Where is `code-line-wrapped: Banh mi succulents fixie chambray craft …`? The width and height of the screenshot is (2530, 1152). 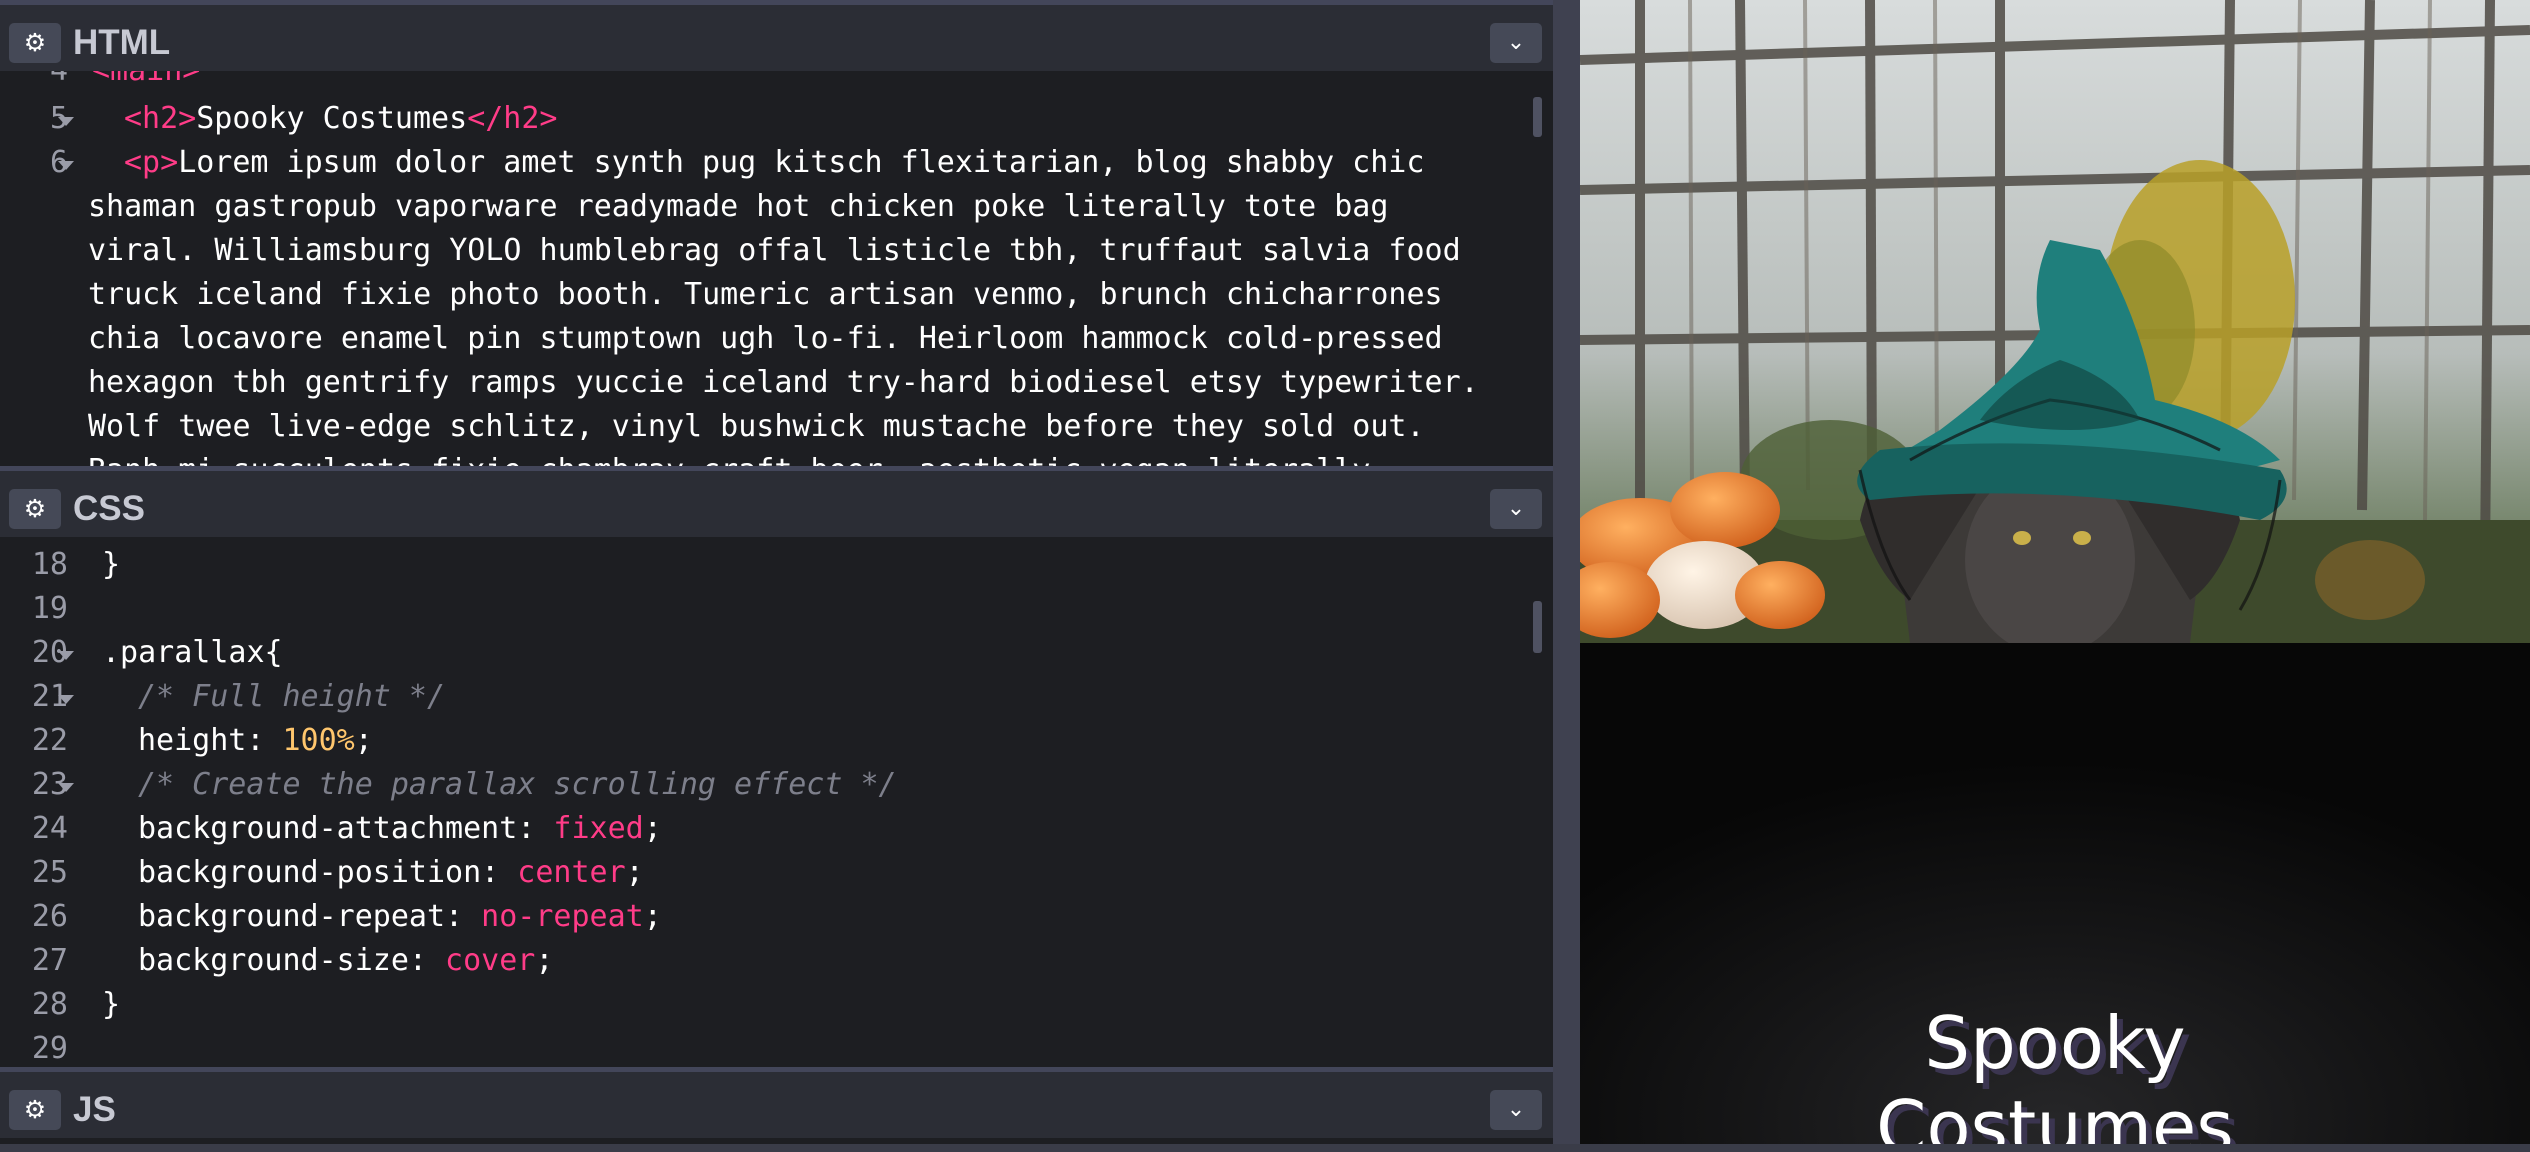
code-line-wrapped: Banh mi succulents fixie chambray craft … is located at coordinates (729, 457).